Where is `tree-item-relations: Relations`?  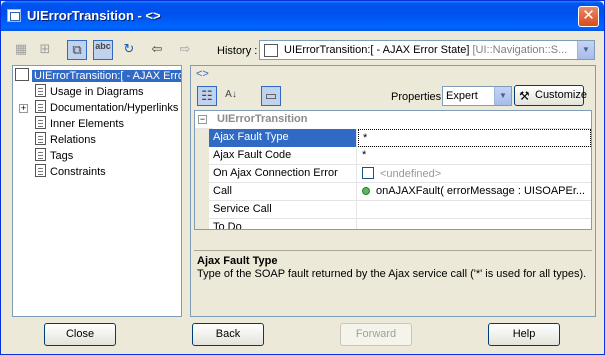
tree-item-relations: Relations is located at coordinates (65, 140).